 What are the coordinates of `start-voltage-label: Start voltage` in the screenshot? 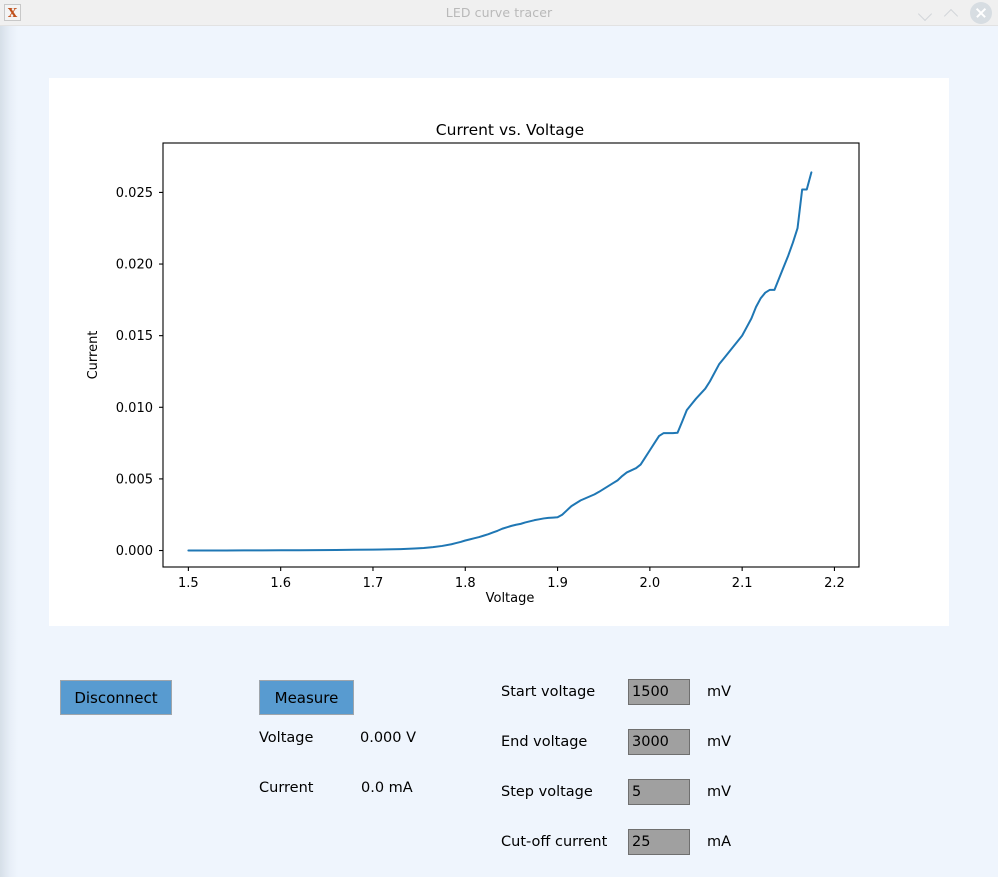 It's located at (548, 692).